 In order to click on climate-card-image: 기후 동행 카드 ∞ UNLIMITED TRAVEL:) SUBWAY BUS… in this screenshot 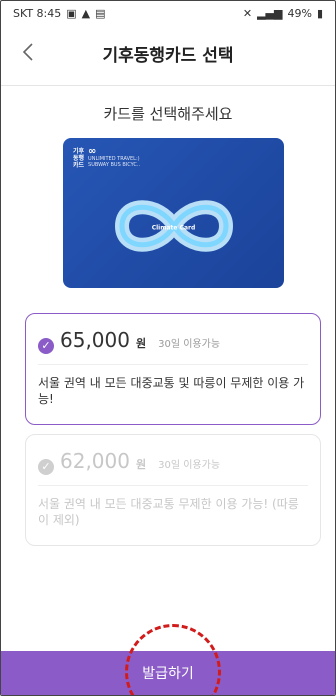, I will do `click(173, 213)`.